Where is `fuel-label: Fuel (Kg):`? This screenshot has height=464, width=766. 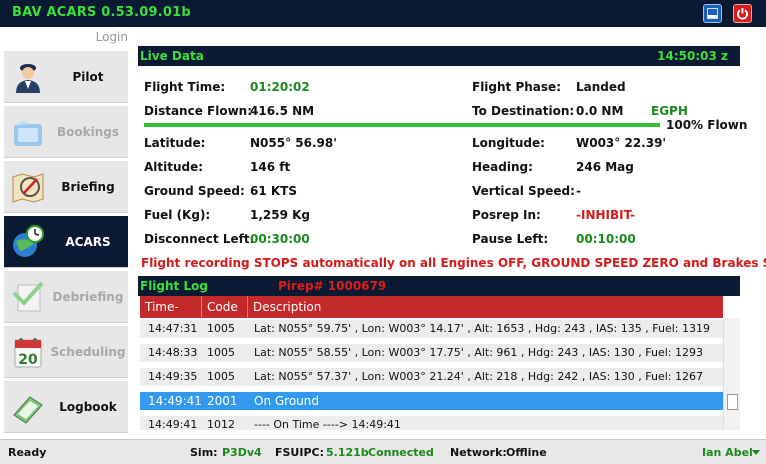
fuel-label: Fuel (Kg): is located at coordinates (177, 215).